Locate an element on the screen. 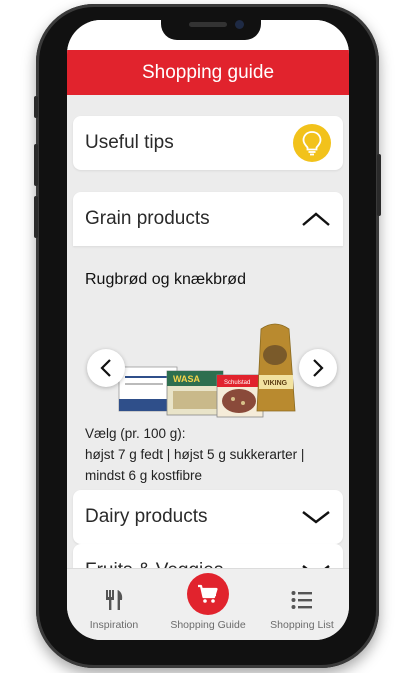 Image resolution: width=415 pixels, height=673 pixels. carousel-next-button is located at coordinates (318, 368).